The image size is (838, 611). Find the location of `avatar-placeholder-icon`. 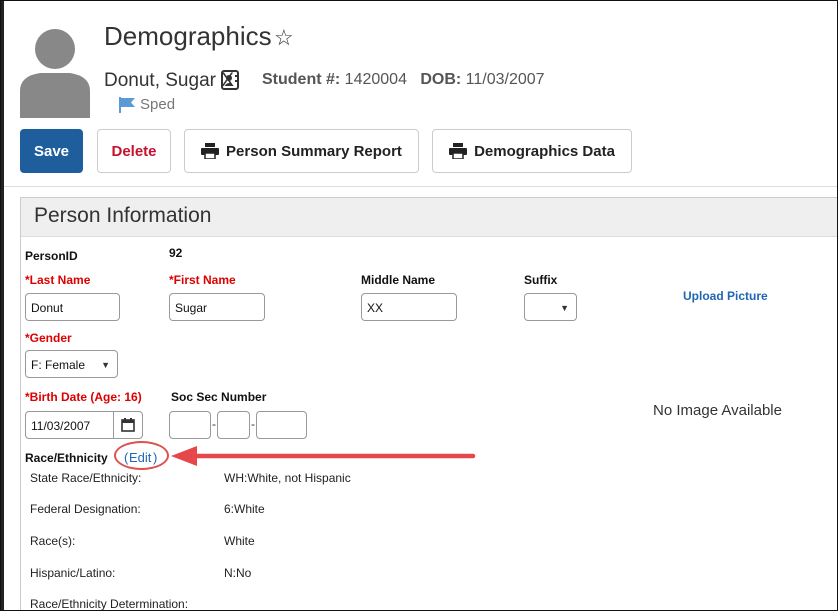

avatar-placeholder-icon is located at coordinates (55, 73).